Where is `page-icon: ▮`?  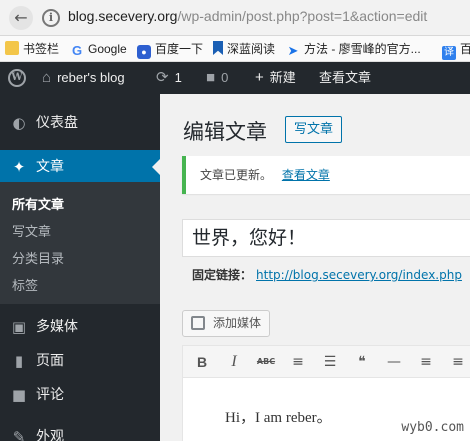 page-icon: ▮ is located at coordinates (19, 361).